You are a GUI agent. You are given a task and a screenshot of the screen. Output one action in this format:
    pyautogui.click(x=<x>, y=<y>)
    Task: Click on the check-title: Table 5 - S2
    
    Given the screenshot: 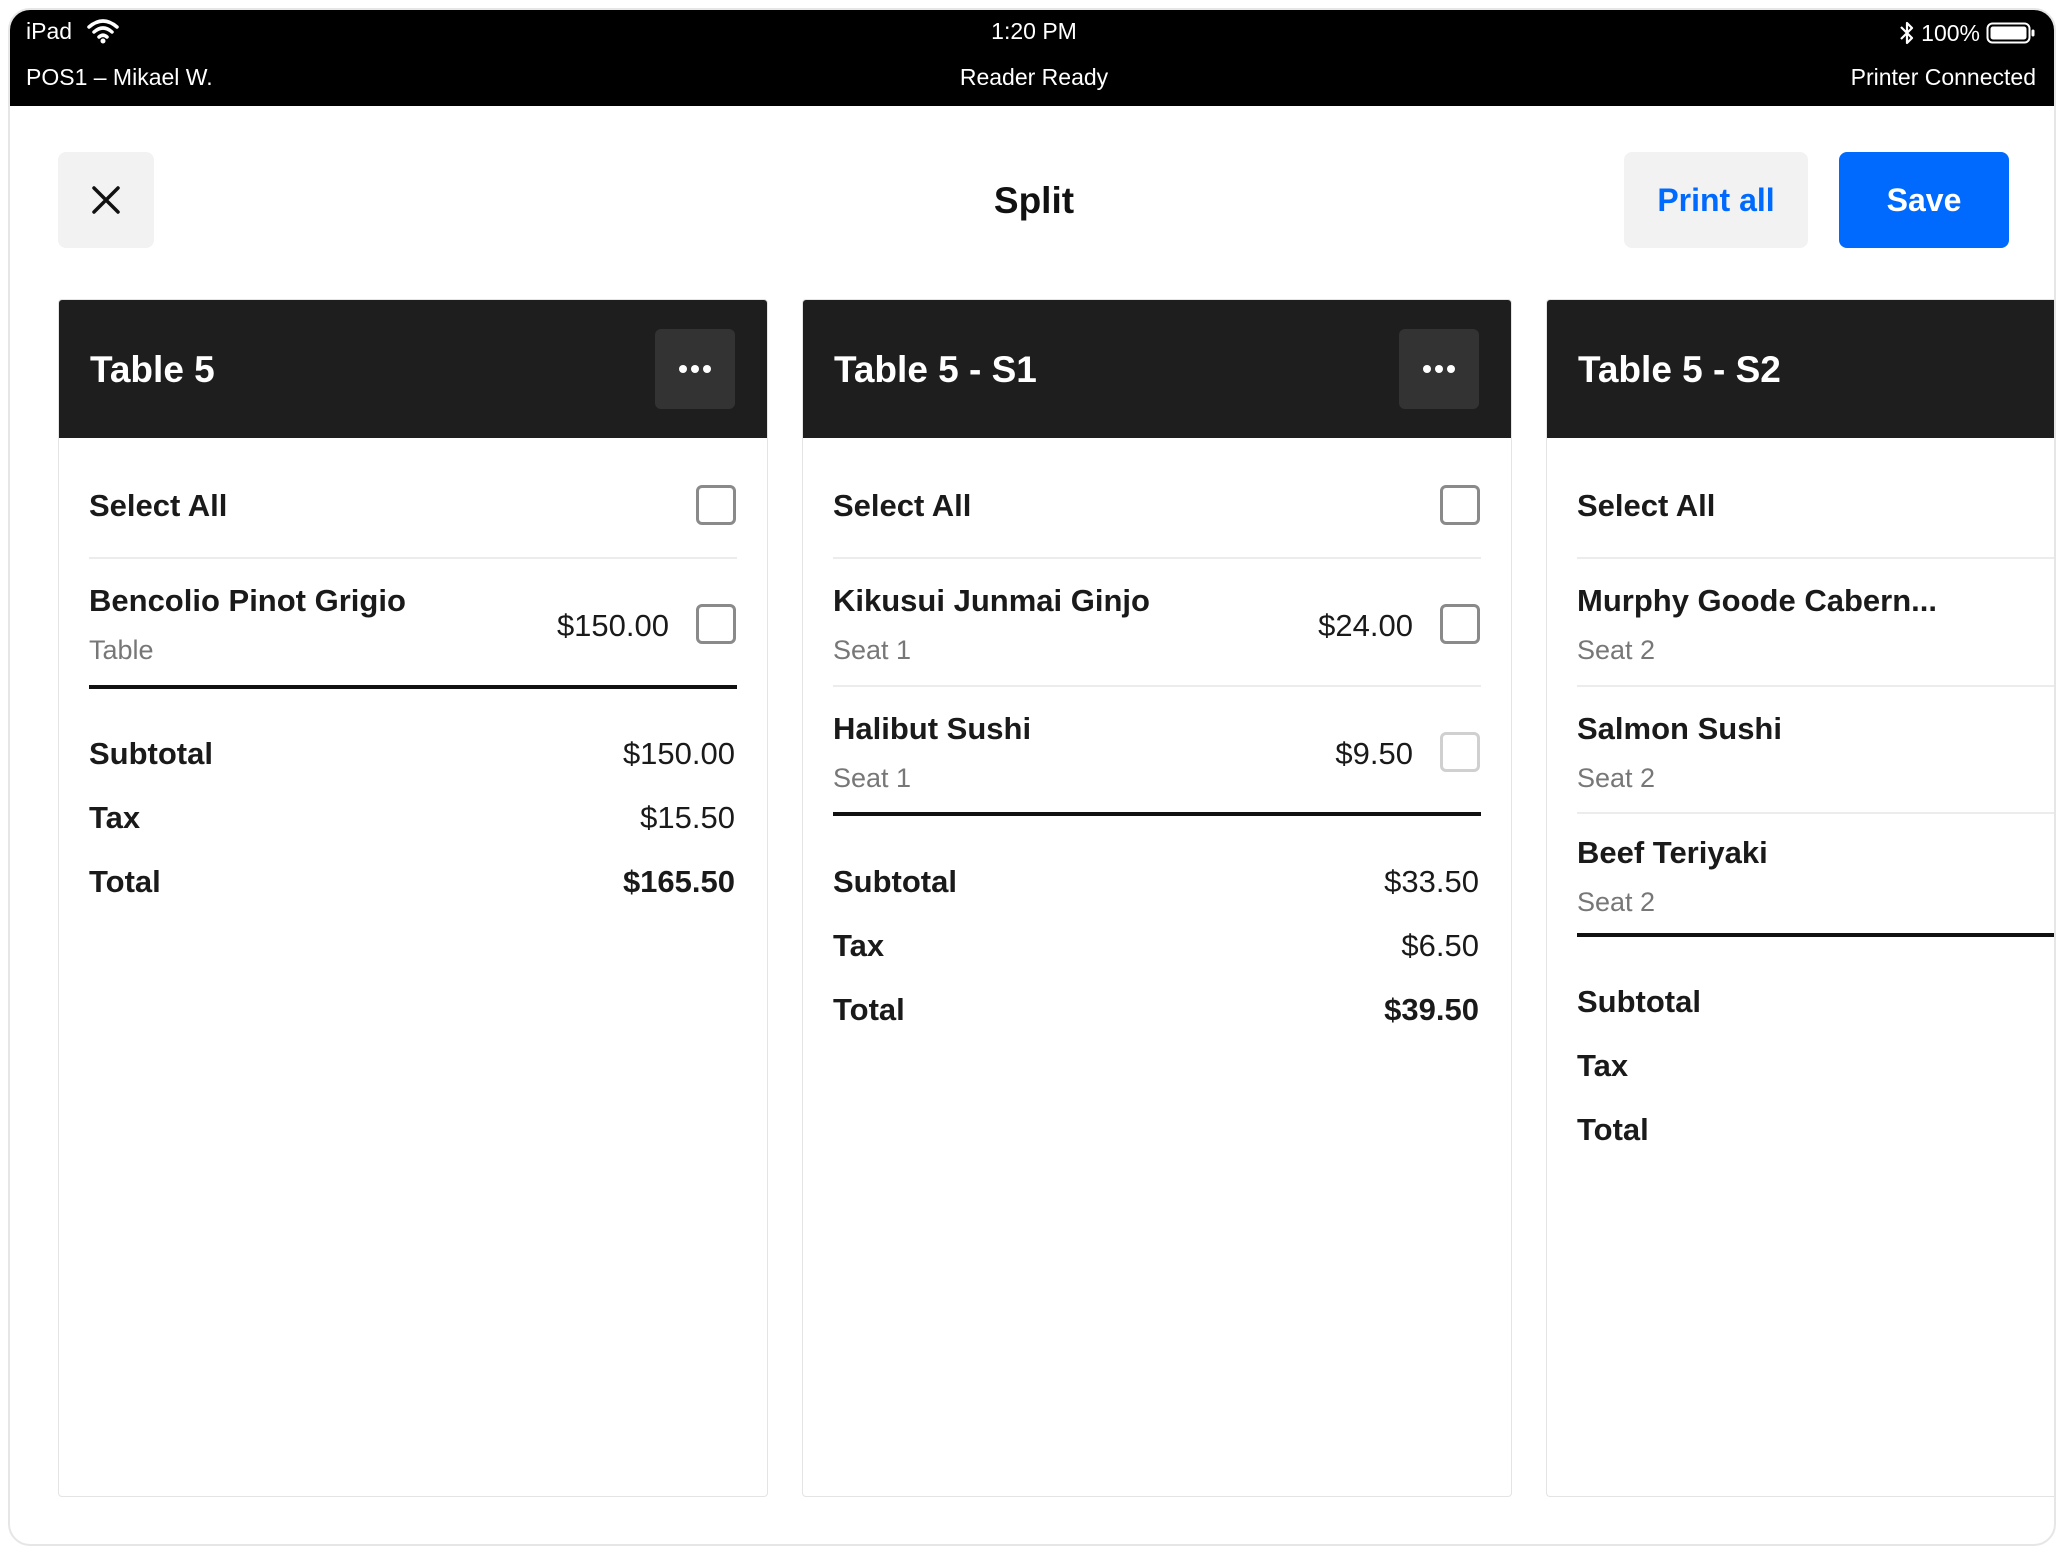 What is the action you would take?
    pyautogui.click(x=1679, y=369)
    